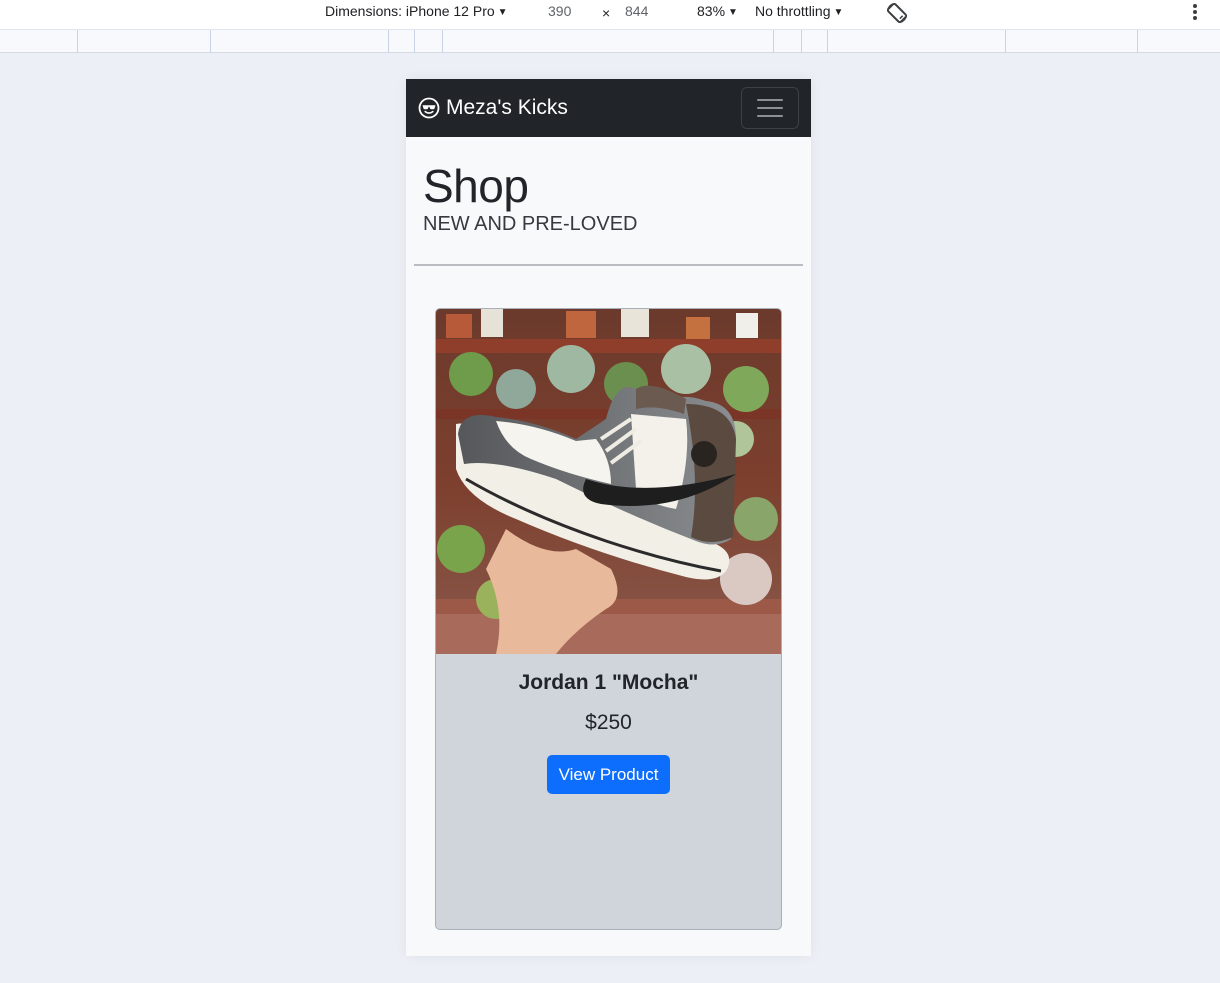  What do you see at coordinates (608, 682) in the screenshot?
I see `product-name: Jordan 1 "Mocha"` at bounding box center [608, 682].